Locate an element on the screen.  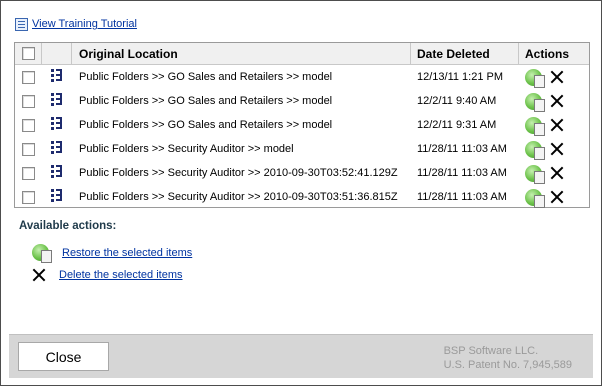
vendor-name: BSP Software LLC. is located at coordinates (491, 351).